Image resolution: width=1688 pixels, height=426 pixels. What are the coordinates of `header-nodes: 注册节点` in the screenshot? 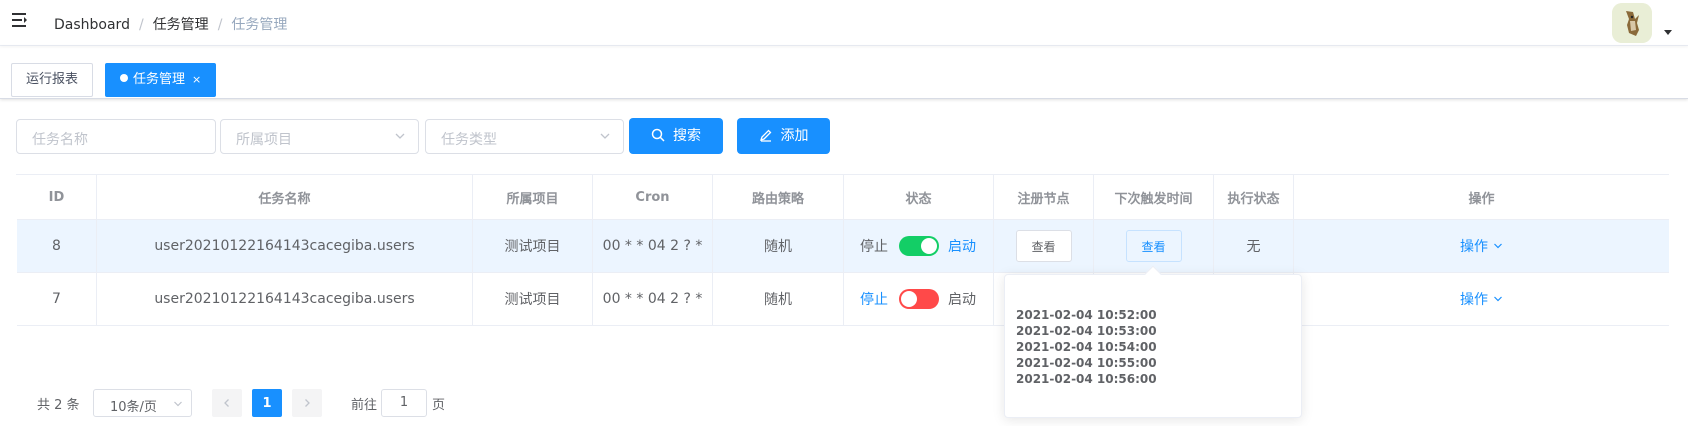 It's located at (1044, 197).